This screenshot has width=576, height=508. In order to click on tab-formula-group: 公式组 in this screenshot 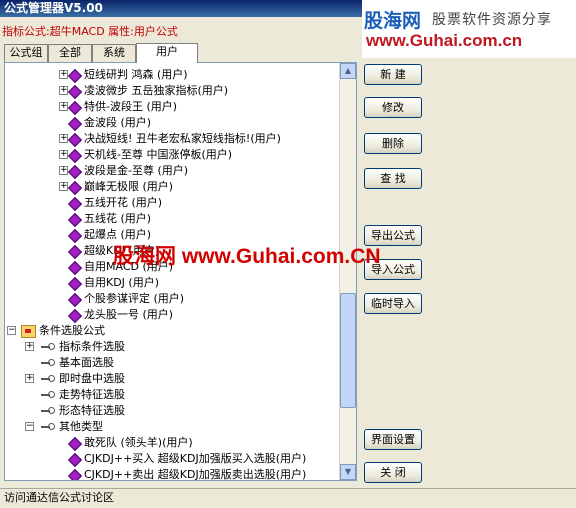, I will do `click(26, 53)`.